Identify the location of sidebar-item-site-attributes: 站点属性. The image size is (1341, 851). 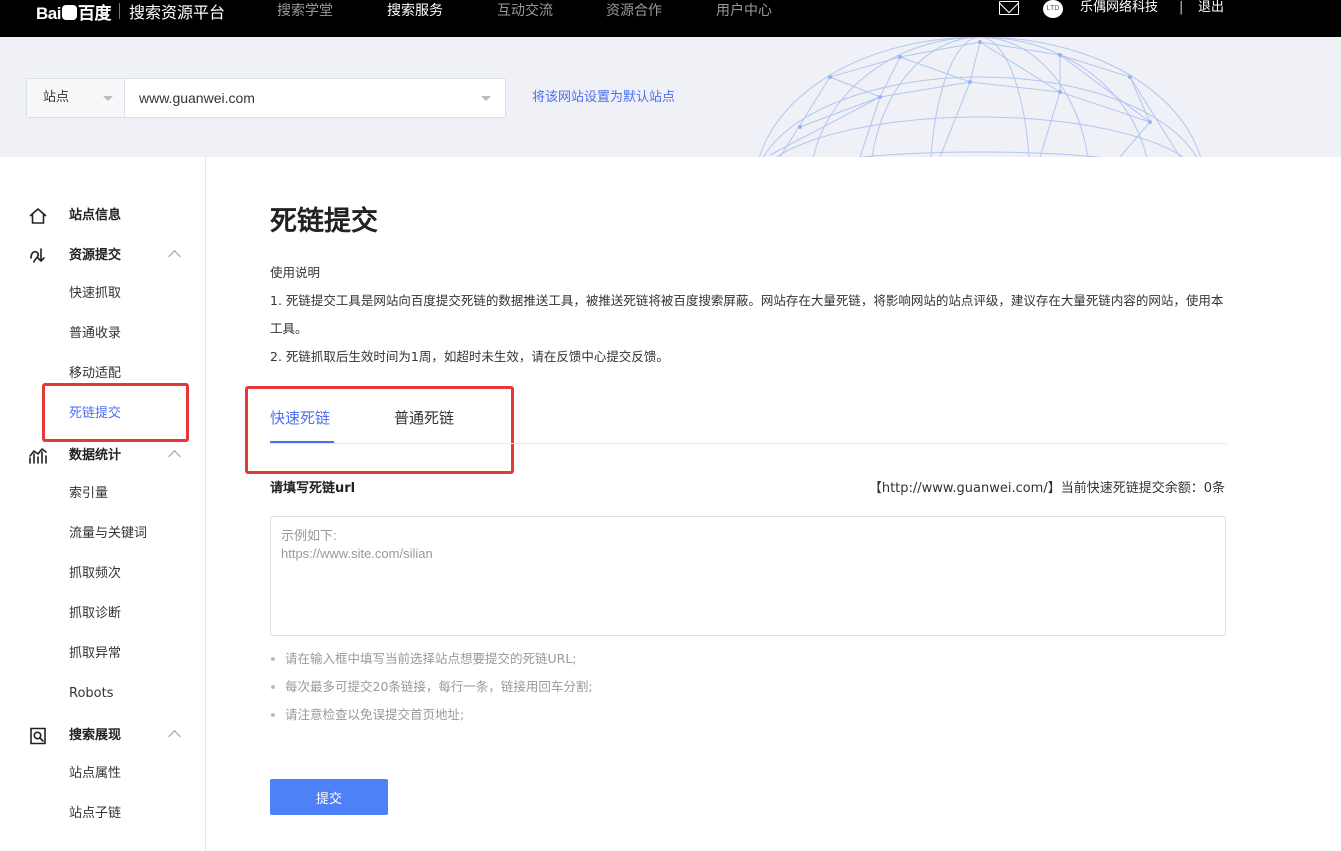
(95, 774).